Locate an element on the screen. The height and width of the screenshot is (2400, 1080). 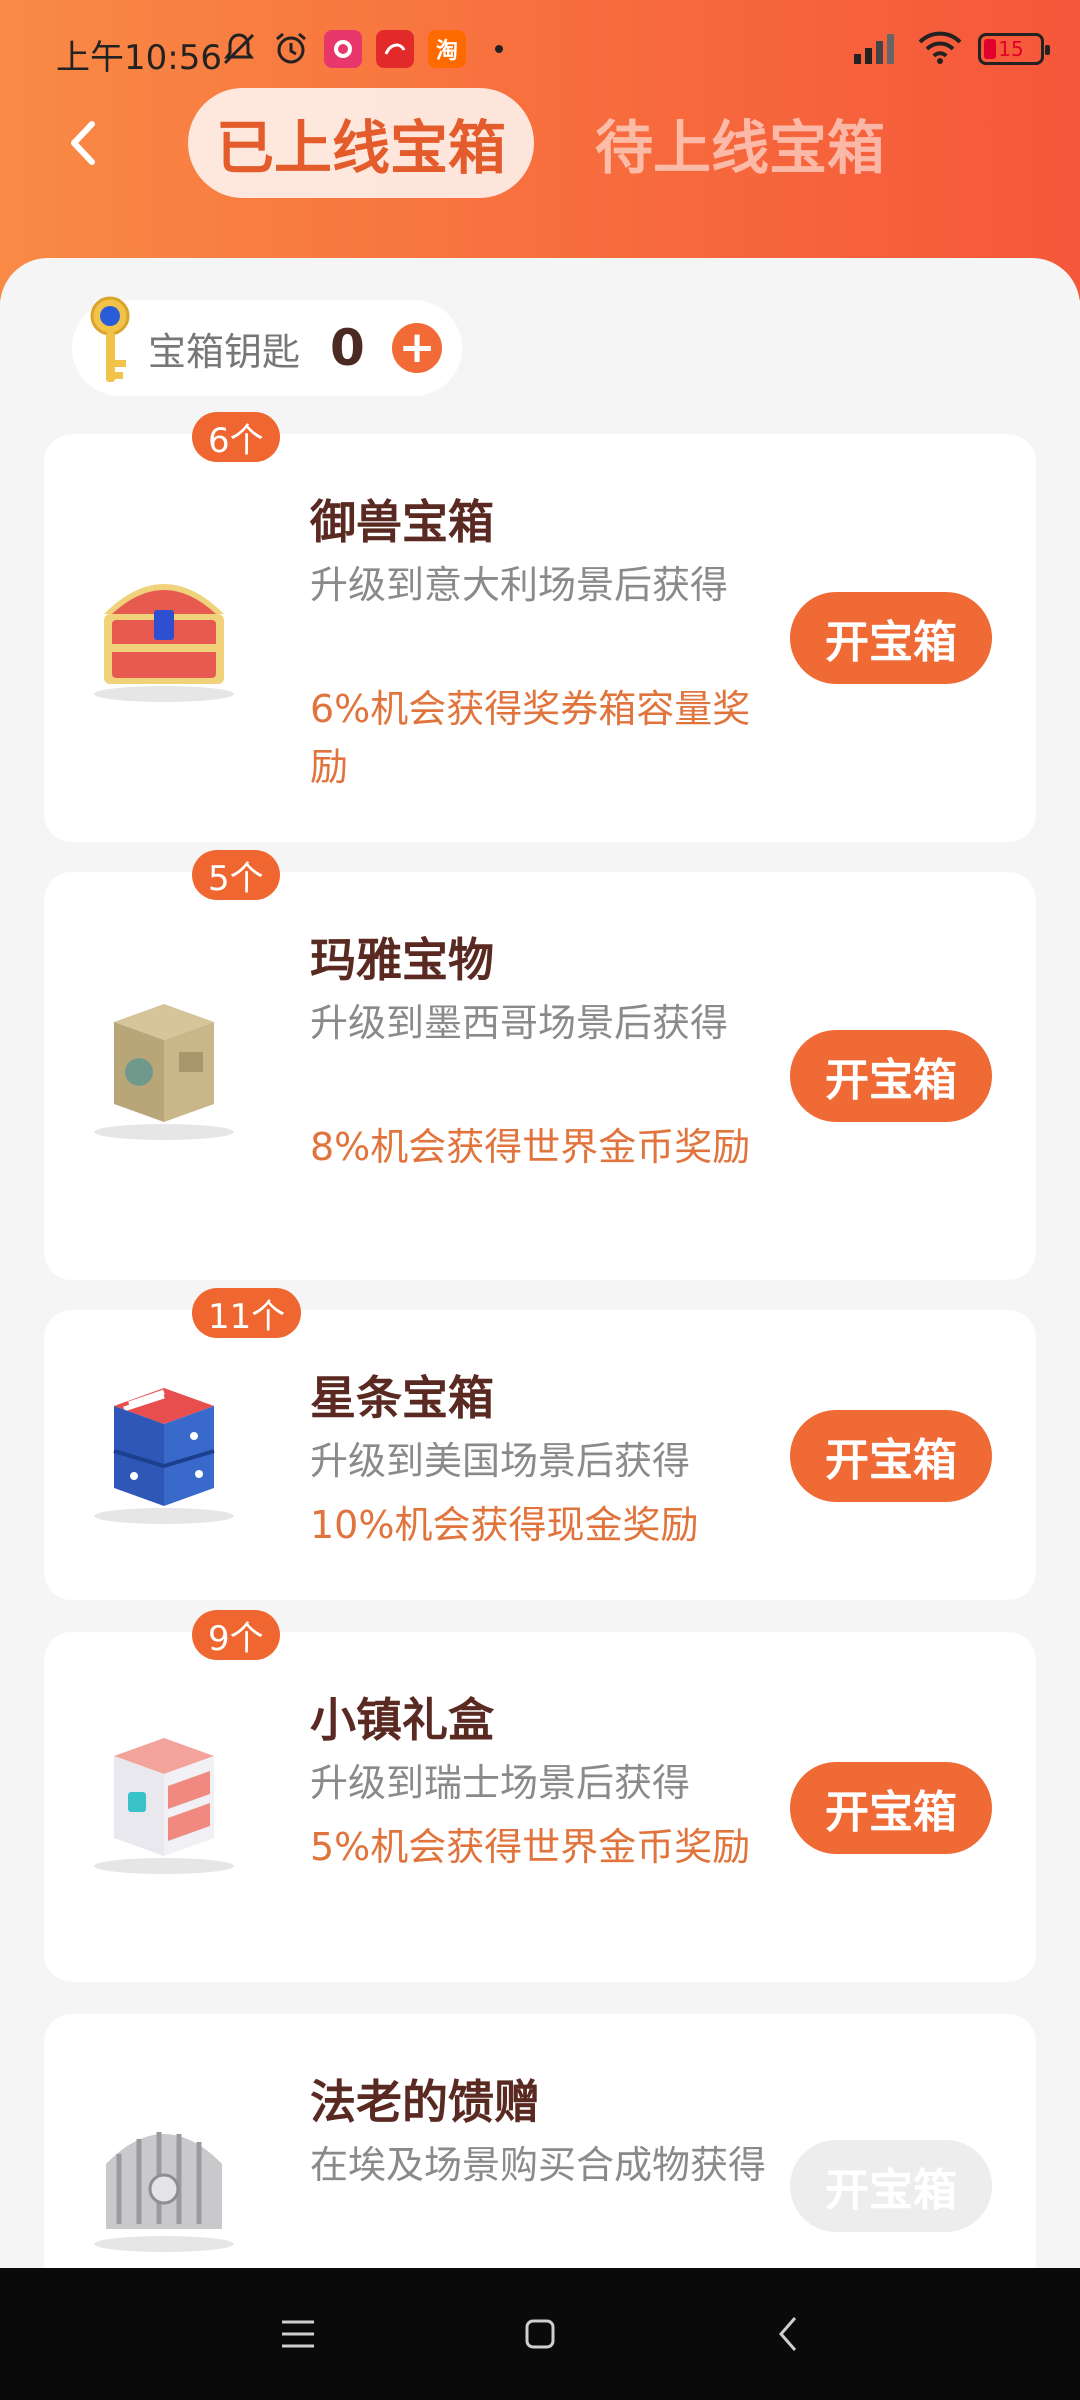
wifi-icon is located at coordinates (940, 49).